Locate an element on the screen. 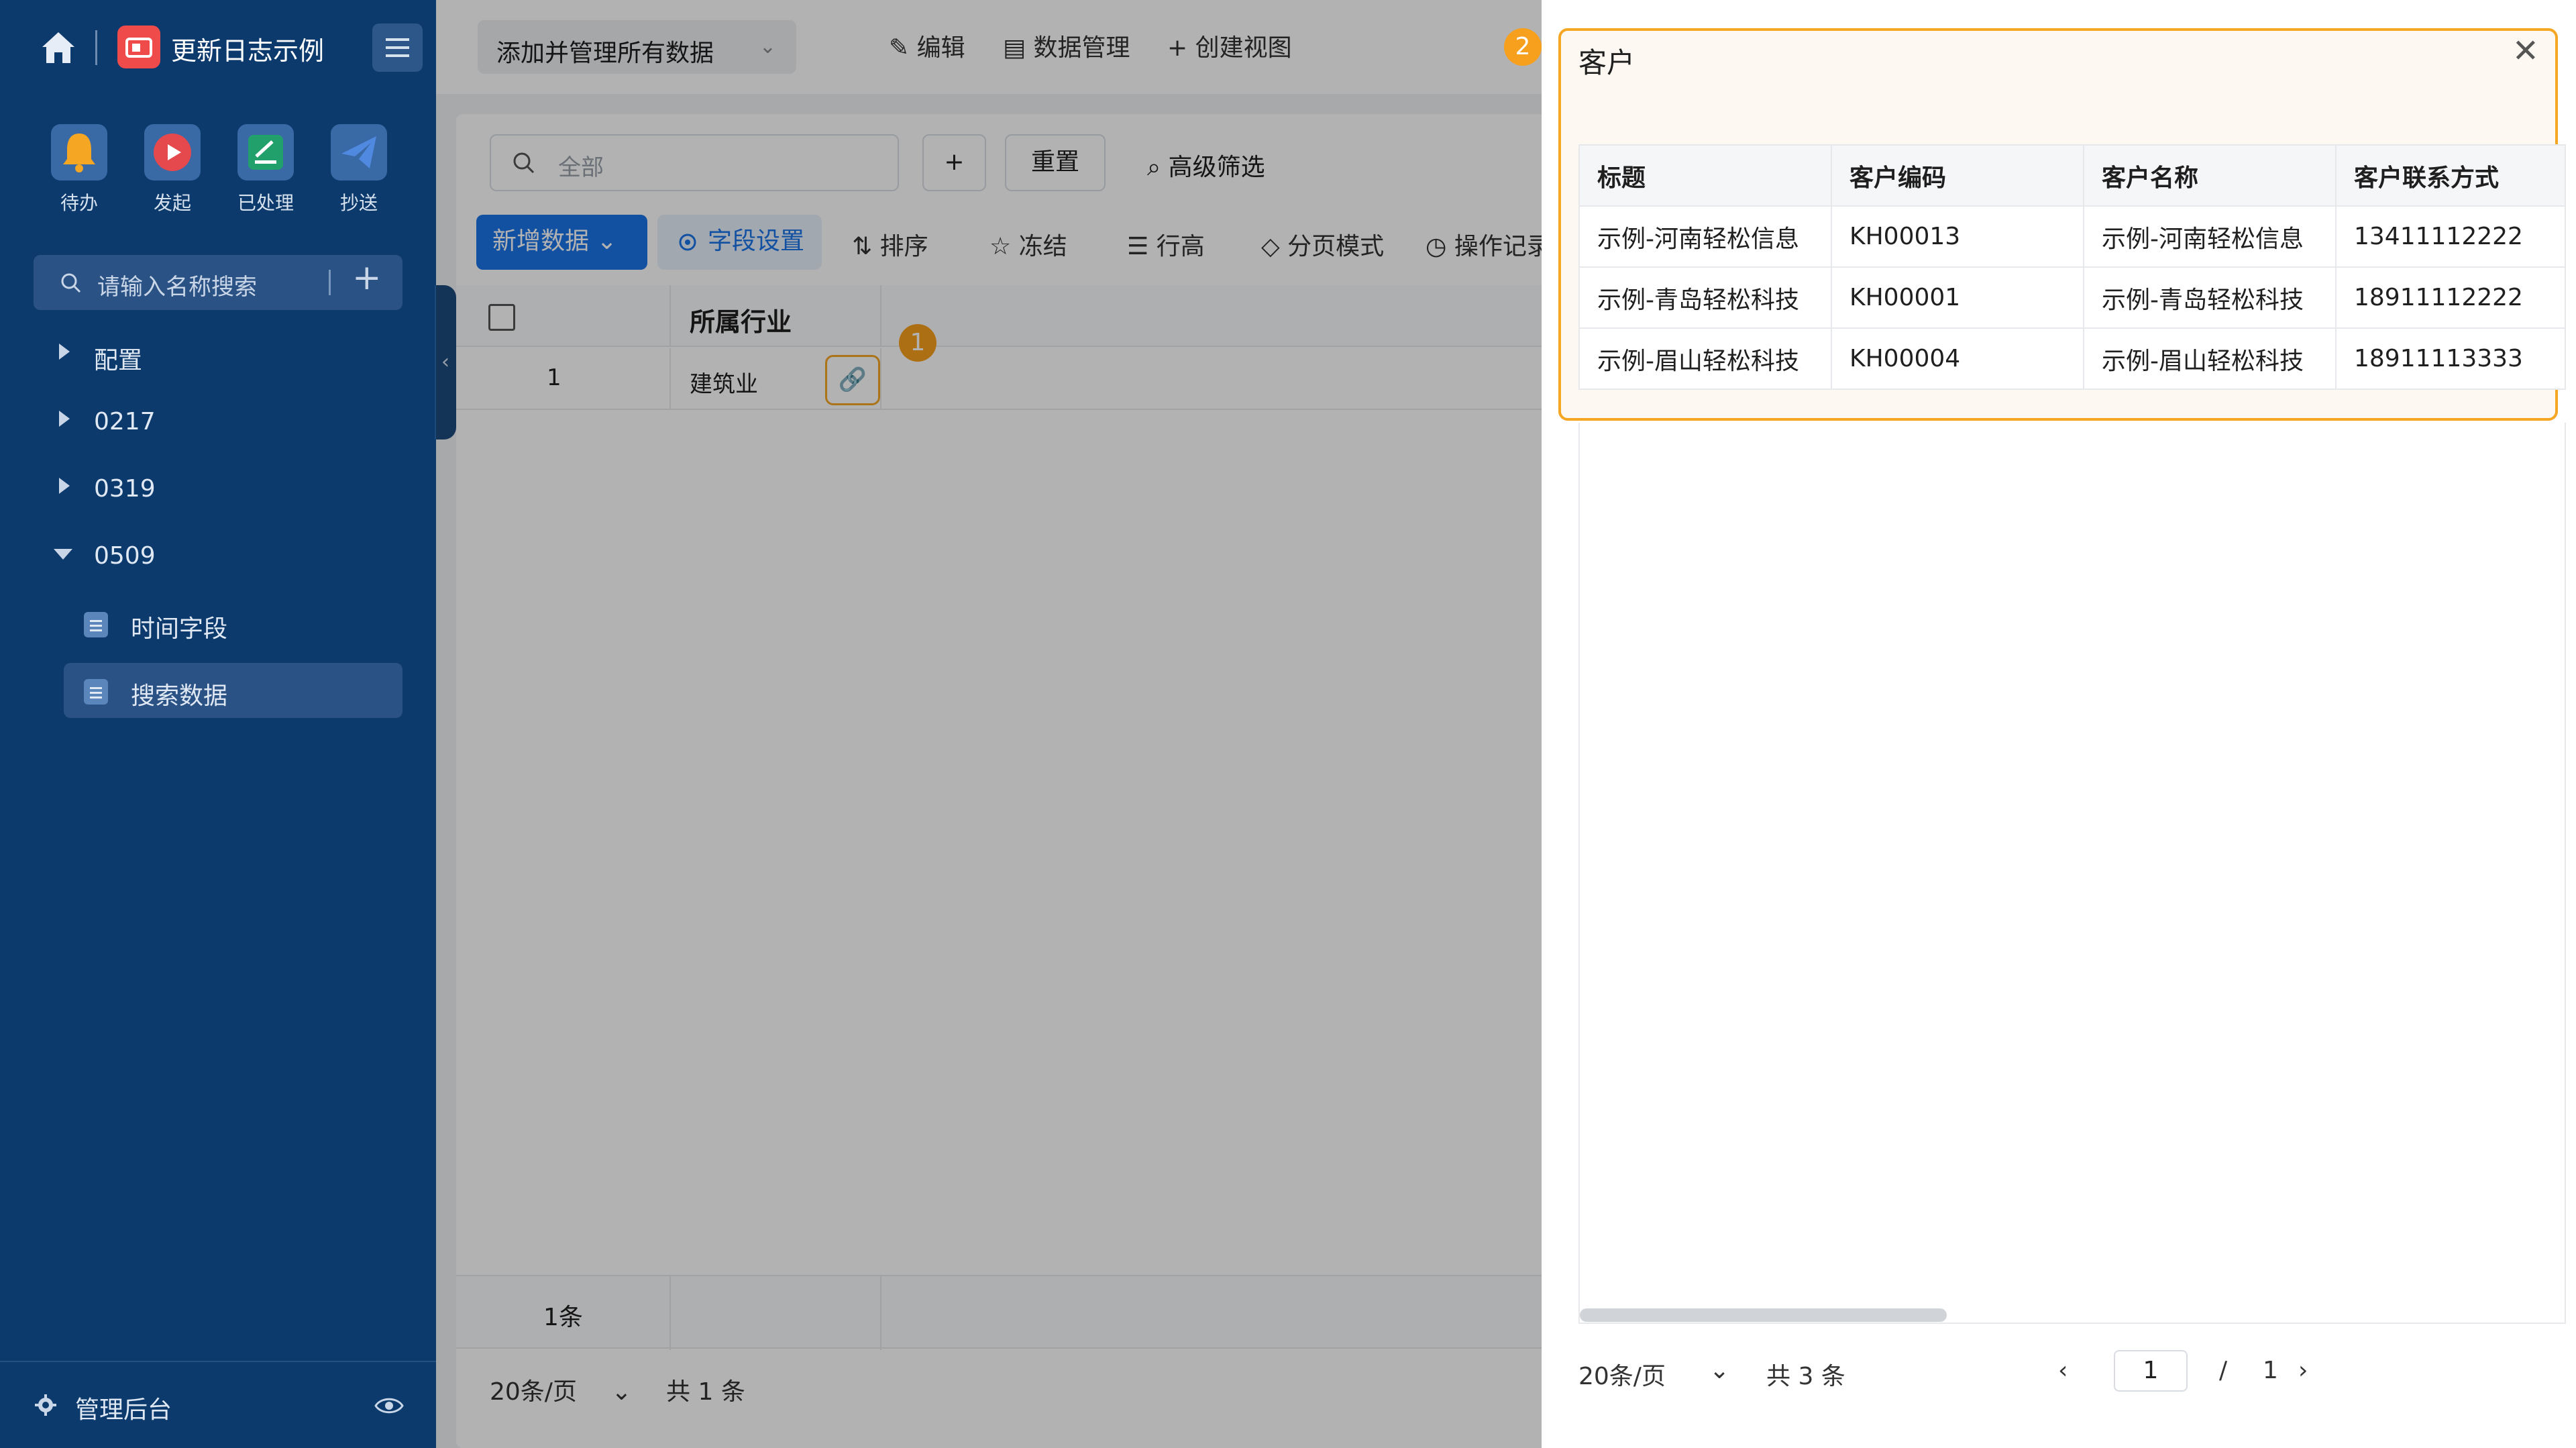  search-placeholder: 请输入名称搜索 is located at coordinates (177, 287).